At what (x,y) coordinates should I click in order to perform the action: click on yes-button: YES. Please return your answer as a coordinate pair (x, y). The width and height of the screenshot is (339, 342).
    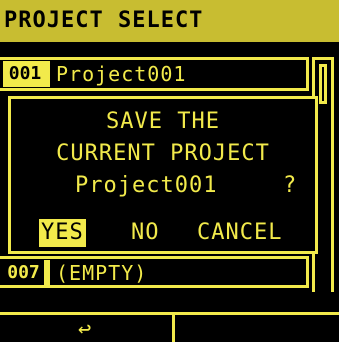
    Looking at the image, I should click on (62, 233).